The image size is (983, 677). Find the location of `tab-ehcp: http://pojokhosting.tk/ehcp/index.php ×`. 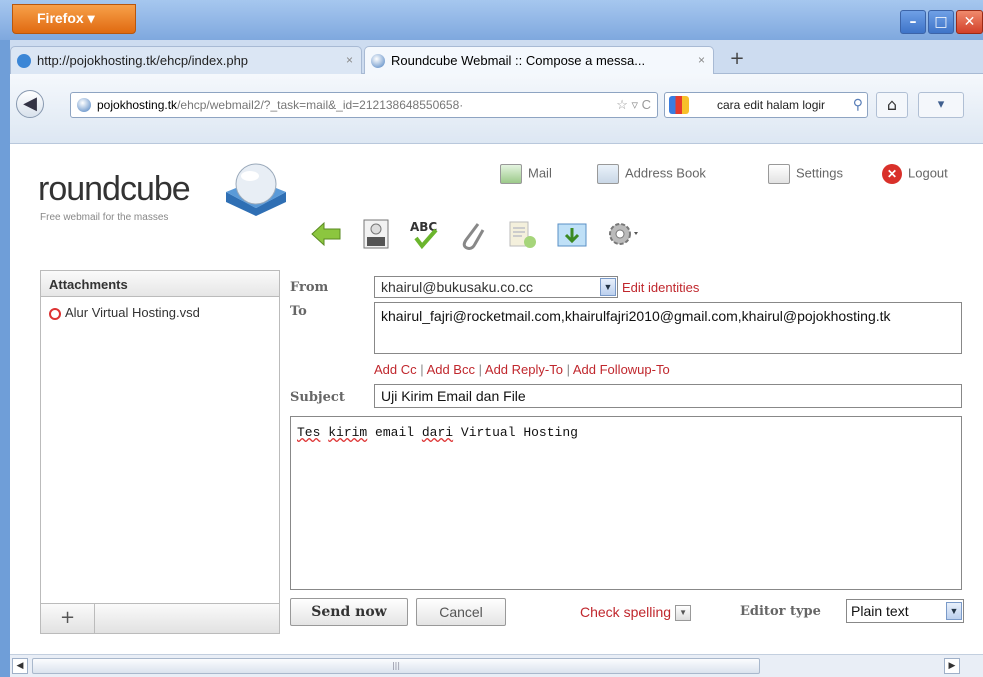

tab-ehcp: http://pojokhosting.tk/ehcp/index.php × is located at coordinates (186, 60).